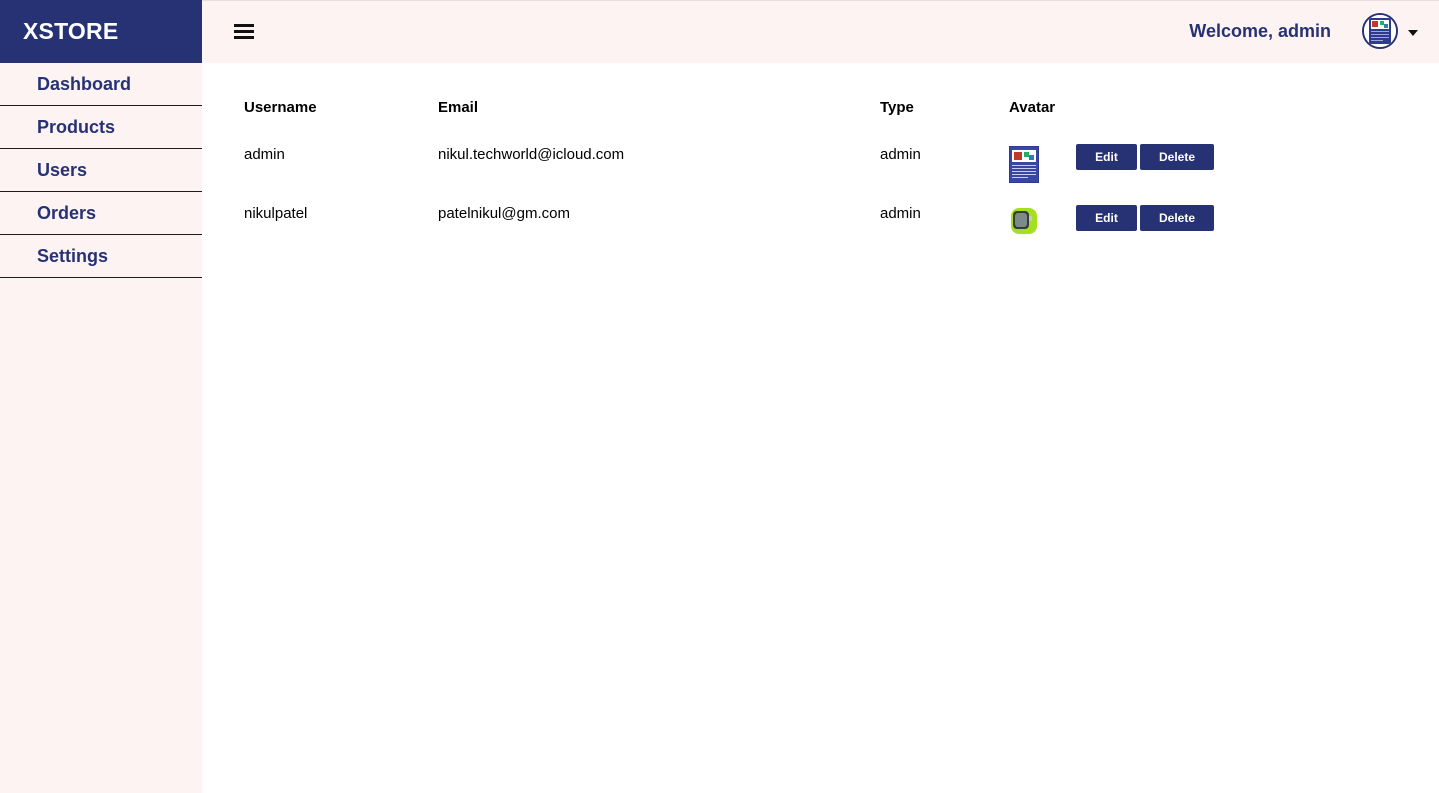  Describe the element at coordinates (244, 32) in the screenshot. I see `hamburger-icon` at that location.